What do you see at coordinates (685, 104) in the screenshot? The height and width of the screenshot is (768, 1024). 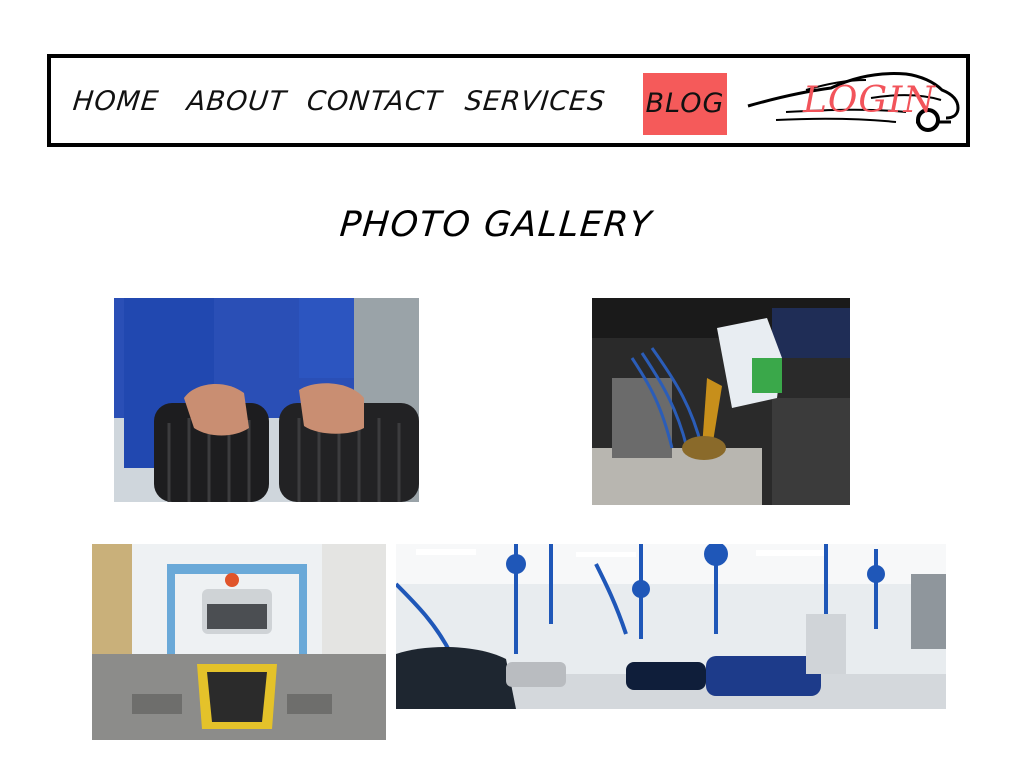 I see `nav-blog-active: BLOG` at bounding box center [685, 104].